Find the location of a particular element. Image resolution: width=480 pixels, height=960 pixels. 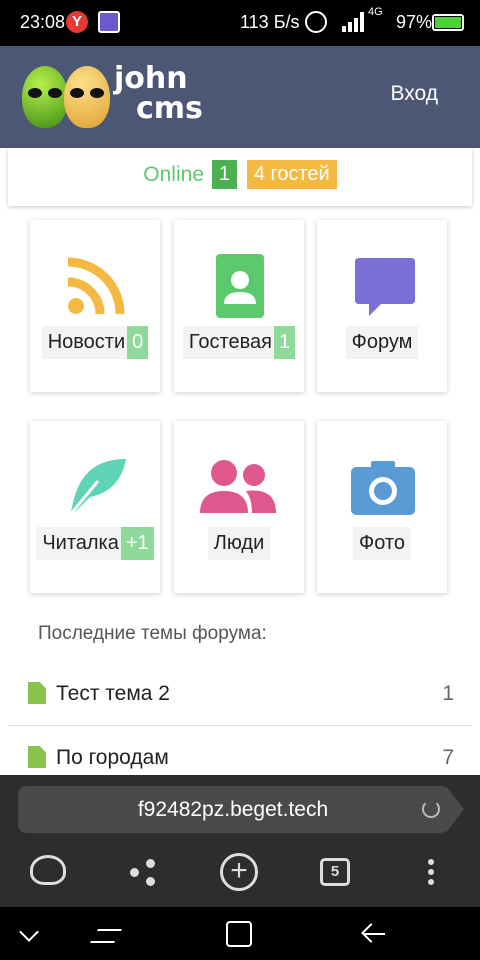

forum-topic-row: Тест тема 2 1 is located at coordinates (240, 694).